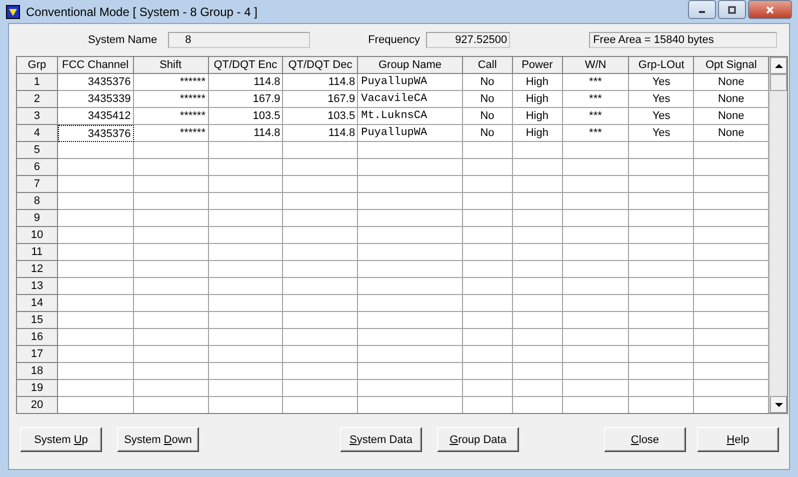  I want to click on dialog-button: Help, so click(738, 439).